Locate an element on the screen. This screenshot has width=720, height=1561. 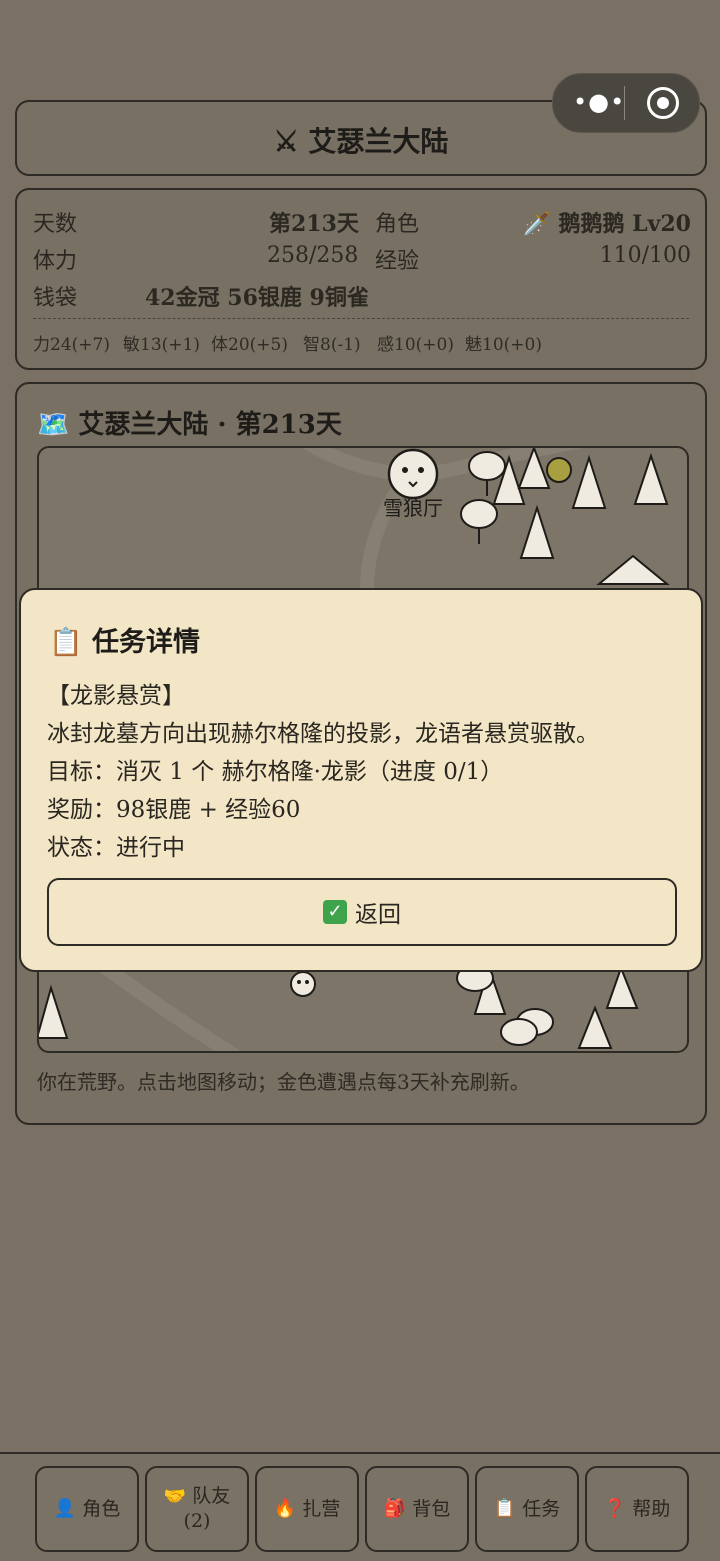
exp-value: 110/100 is located at coordinates (645, 255).